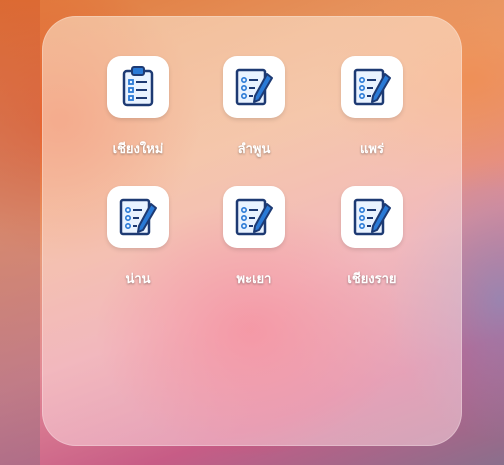 This screenshot has height=465, width=504. What do you see at coordinates (372, 279) in the screenshot?
I see `app-label: เชียงราย` at bounding box center [372, 279].